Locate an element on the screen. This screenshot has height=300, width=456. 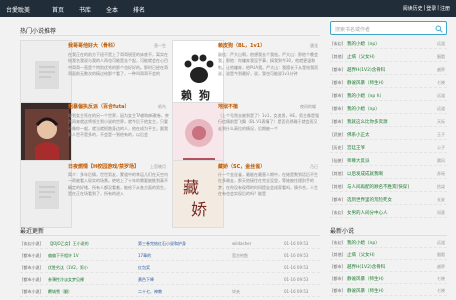
list-item: [都市] 选到世界里的荒险死女 长安 is located at coordinates (388, 199).